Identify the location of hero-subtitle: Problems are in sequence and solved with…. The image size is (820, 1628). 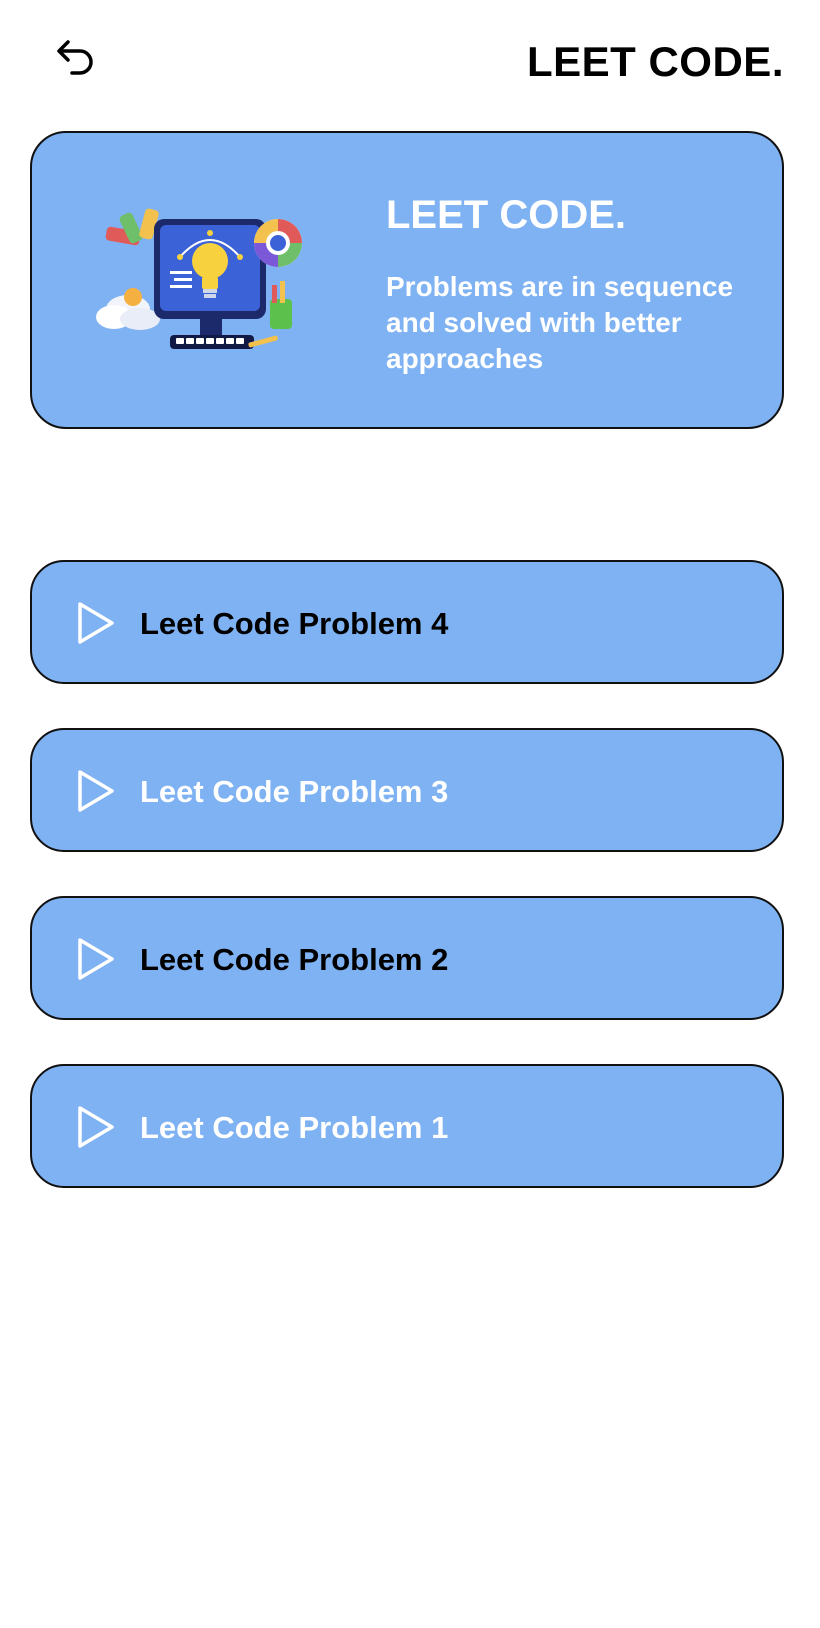
(560, 322).